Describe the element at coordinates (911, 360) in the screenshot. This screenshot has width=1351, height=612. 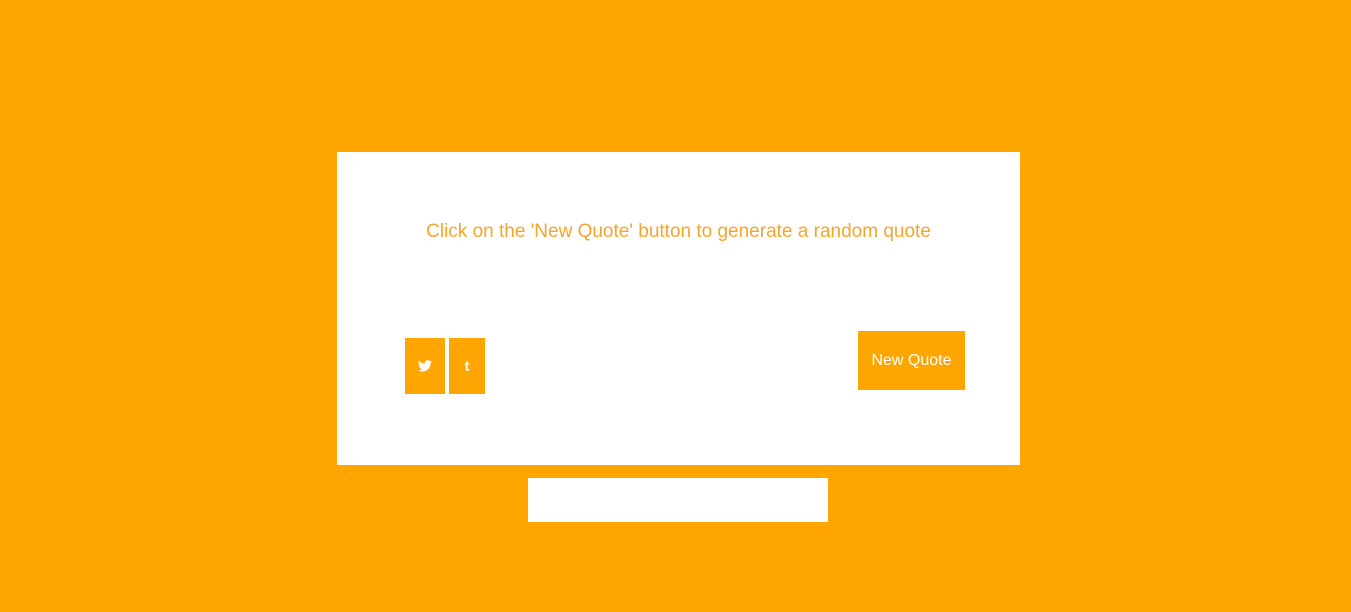
I see `new-quote-button: New Quote` at that location.